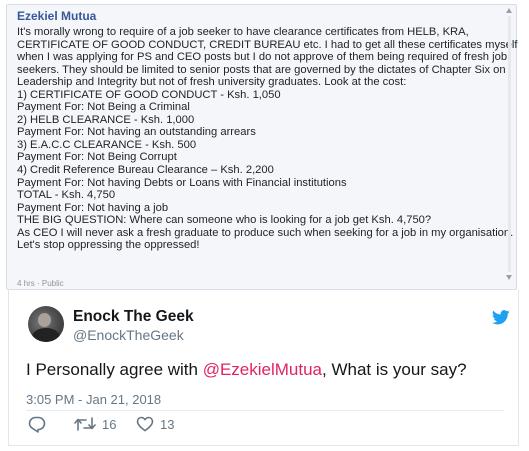  I want to click on retweet-count: 16, so click(109, 424).